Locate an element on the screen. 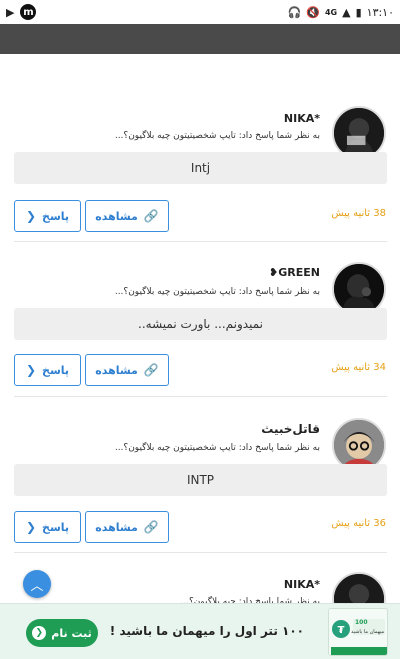  signal-icon: ▲ is located at coordinates (346, 12).